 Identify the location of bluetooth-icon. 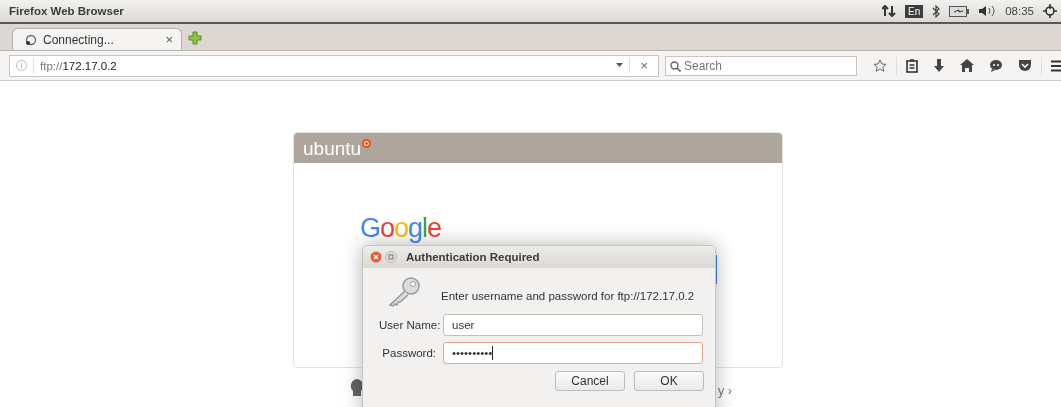
(936, 11).